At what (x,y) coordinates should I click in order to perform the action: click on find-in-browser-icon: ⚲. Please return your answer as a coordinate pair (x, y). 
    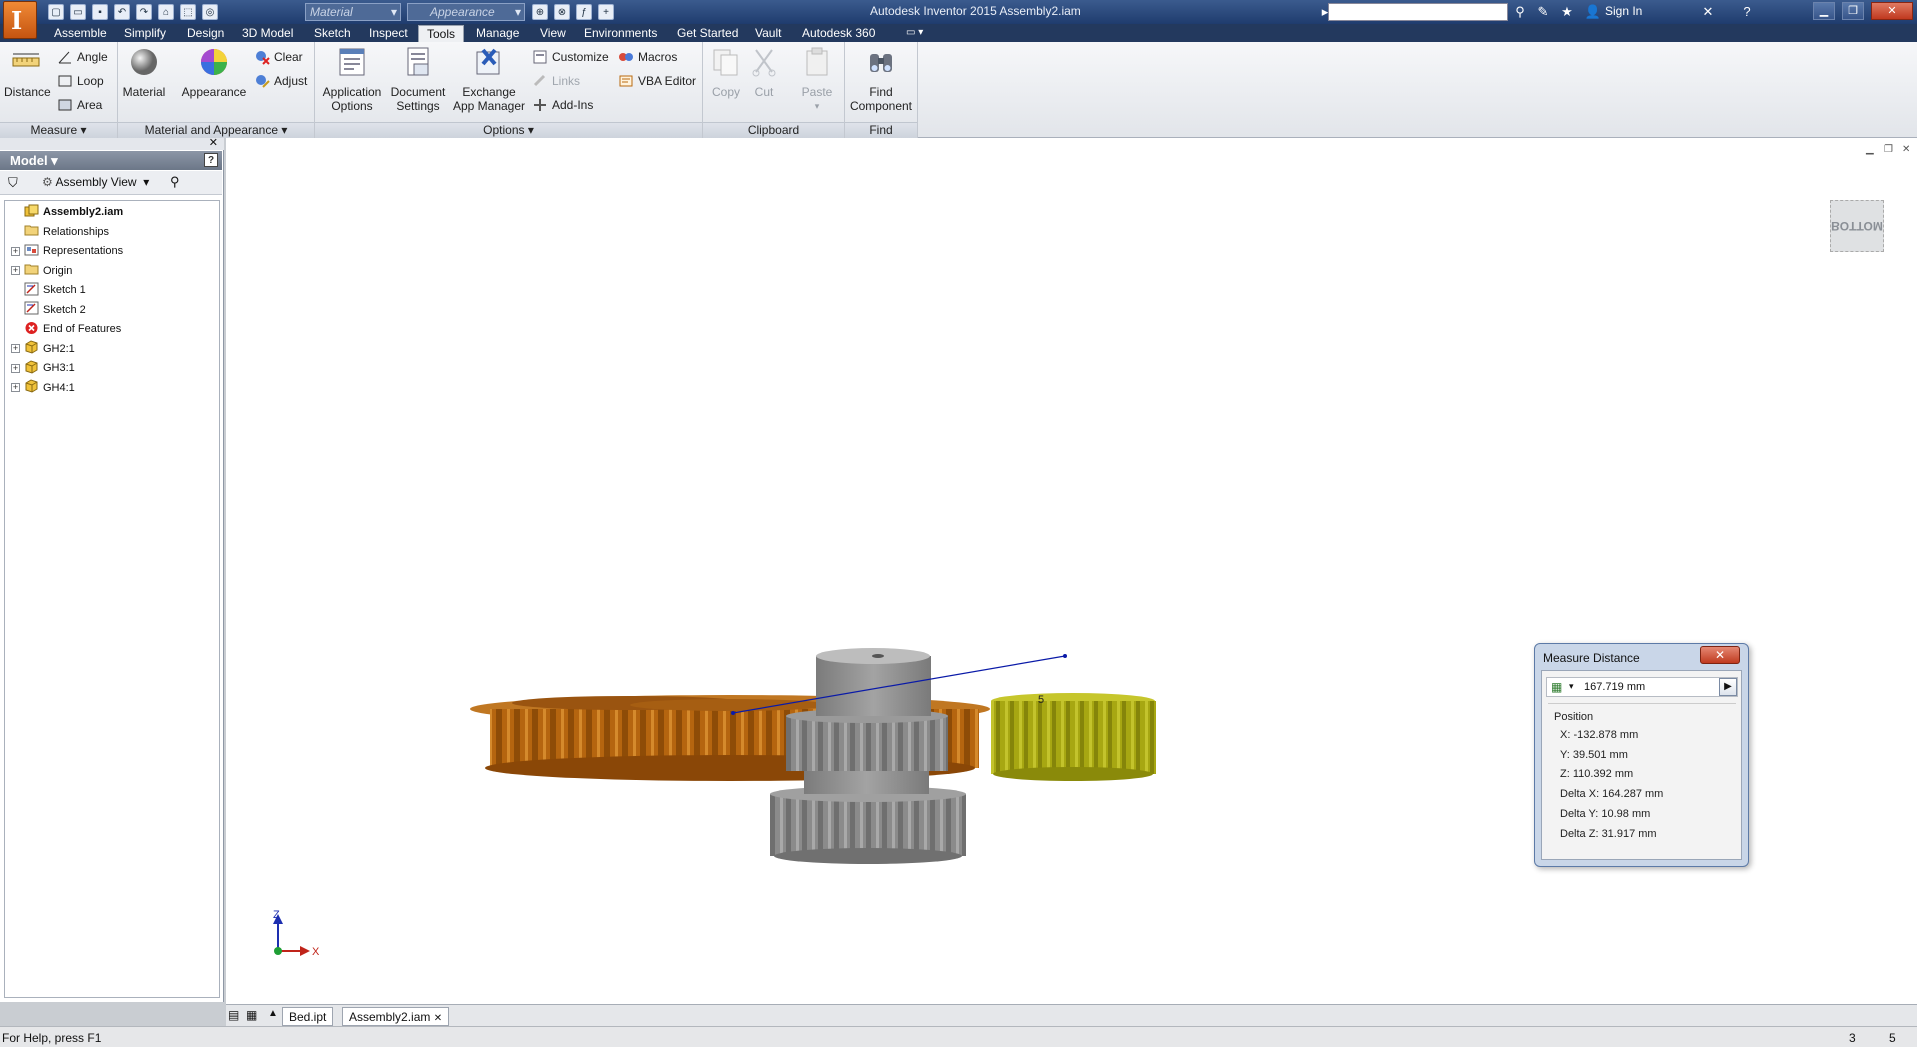
    Looking at the image, I should click on (175, 182).